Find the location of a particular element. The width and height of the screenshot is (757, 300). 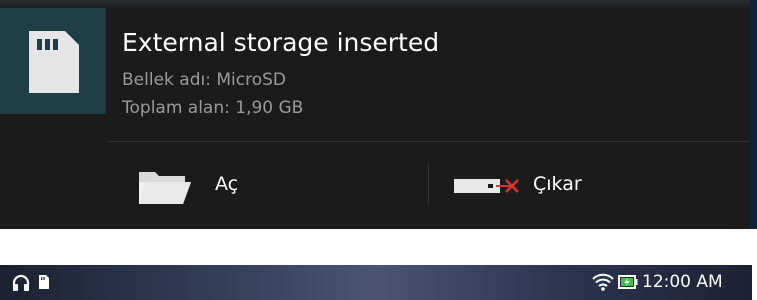

headphones-icon is located at coordinates (21, 282).